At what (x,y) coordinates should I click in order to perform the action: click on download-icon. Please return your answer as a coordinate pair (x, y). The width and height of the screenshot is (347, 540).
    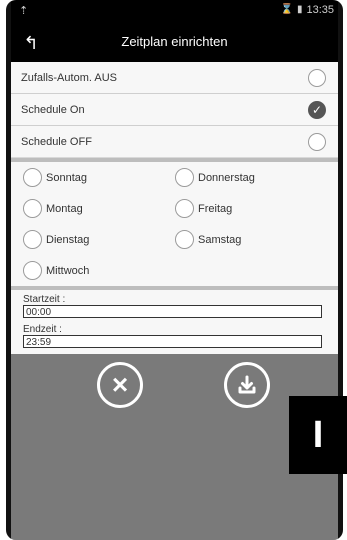
    Looking at the image, I should click on (247, 384).